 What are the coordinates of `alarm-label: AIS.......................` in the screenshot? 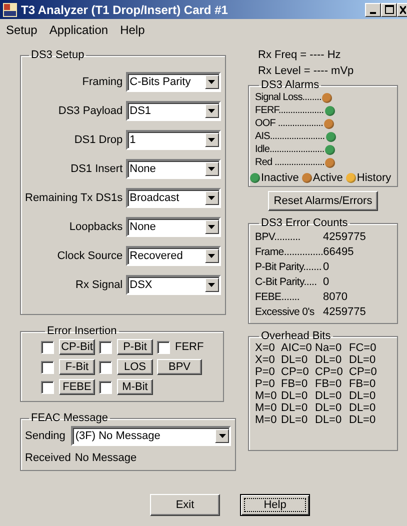 It's located at (290, 136).